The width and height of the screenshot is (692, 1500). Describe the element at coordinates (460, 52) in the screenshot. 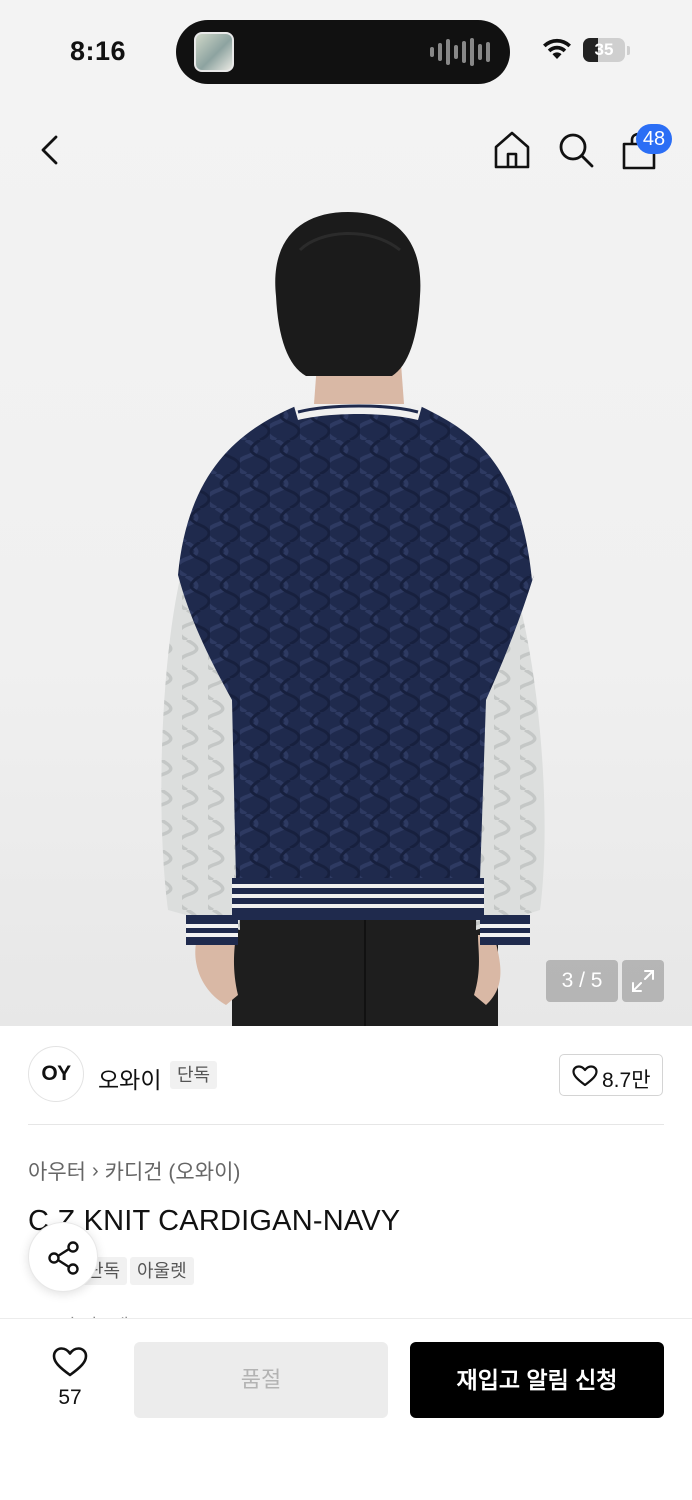

I see `audio-waveform-icon` at that location.